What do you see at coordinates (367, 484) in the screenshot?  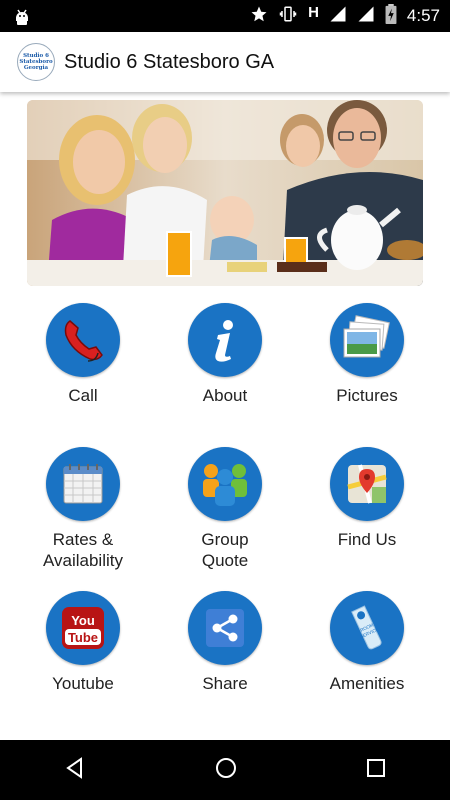 I see `map-icon` at bounding box center [367, 484].